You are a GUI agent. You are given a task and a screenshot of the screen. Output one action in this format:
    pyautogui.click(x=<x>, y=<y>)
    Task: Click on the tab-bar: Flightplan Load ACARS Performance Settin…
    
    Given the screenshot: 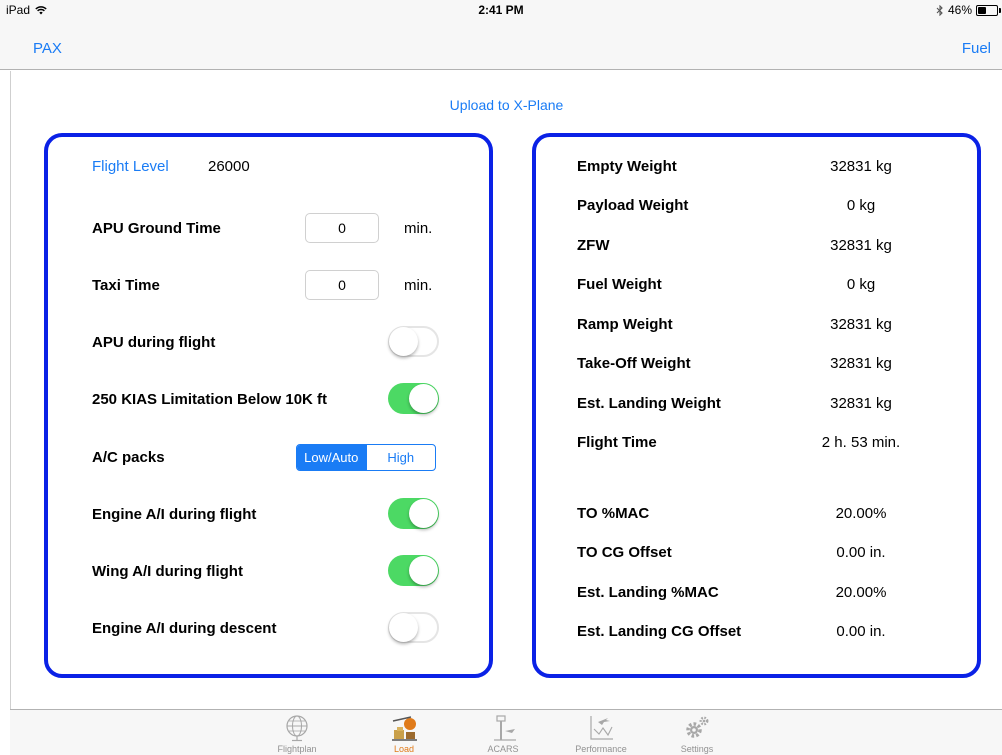 What is the action you would take?
    pyautogui.click(x=506, y=732)
    